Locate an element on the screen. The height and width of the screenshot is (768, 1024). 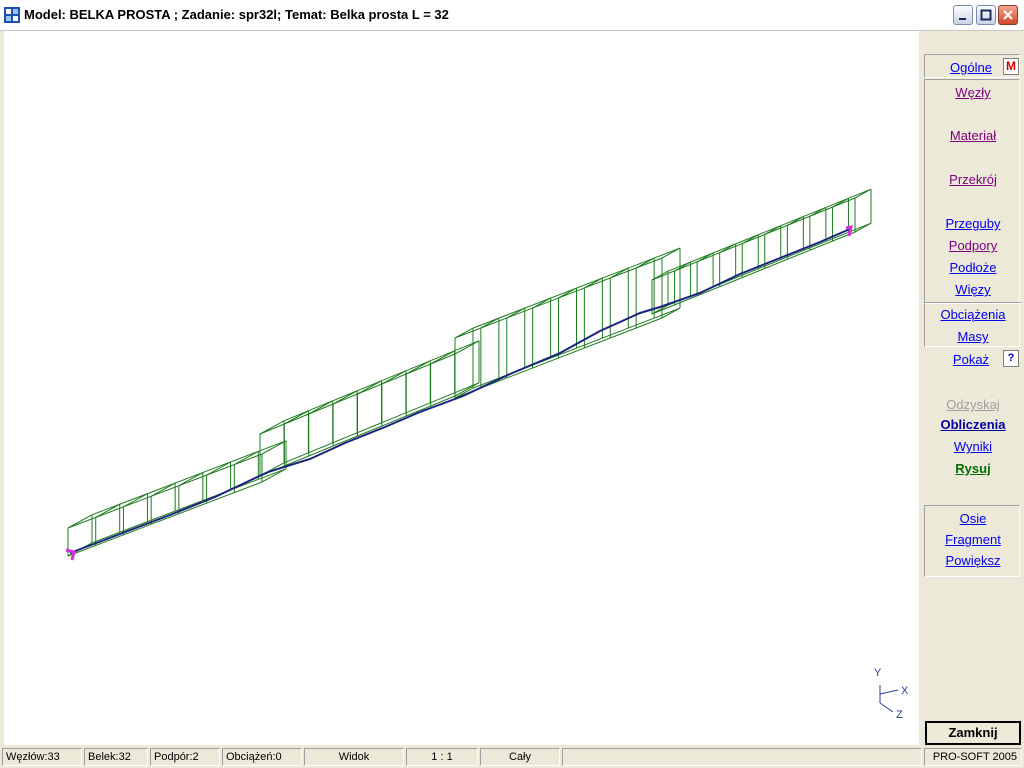
status-supports: Podpór:2 is located at coordinates (185, 757).